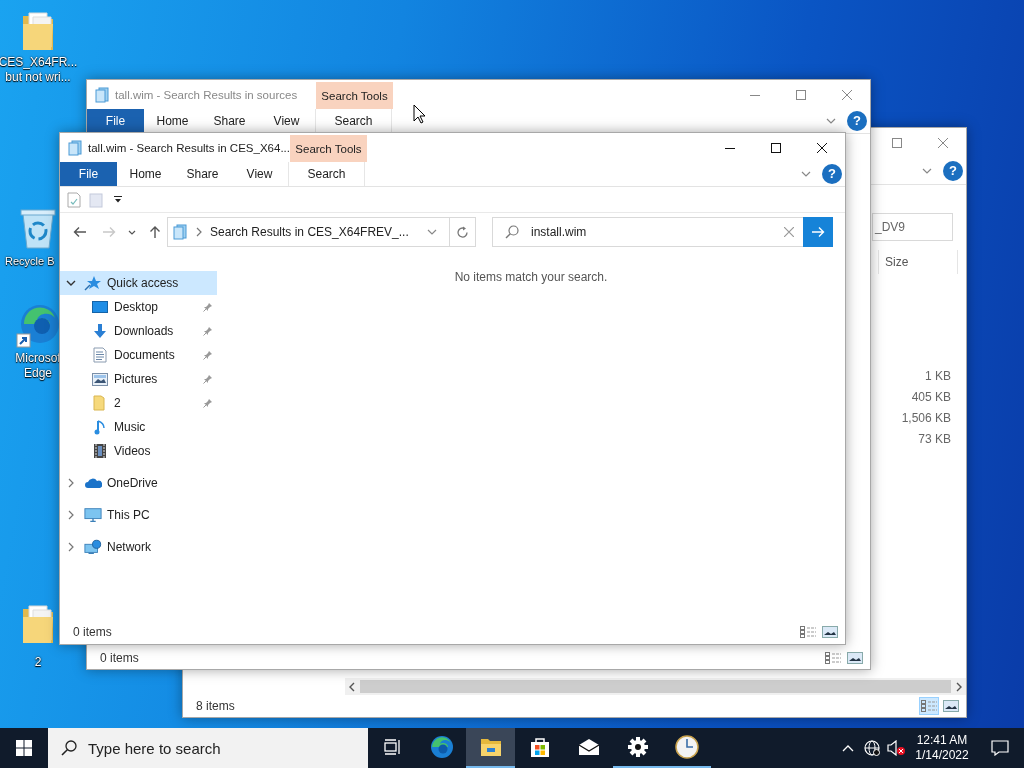  What do you see at coordinates (890, 227) in the screenshot?
I see `search-text: _DV9` at bounding box center [890, 227].